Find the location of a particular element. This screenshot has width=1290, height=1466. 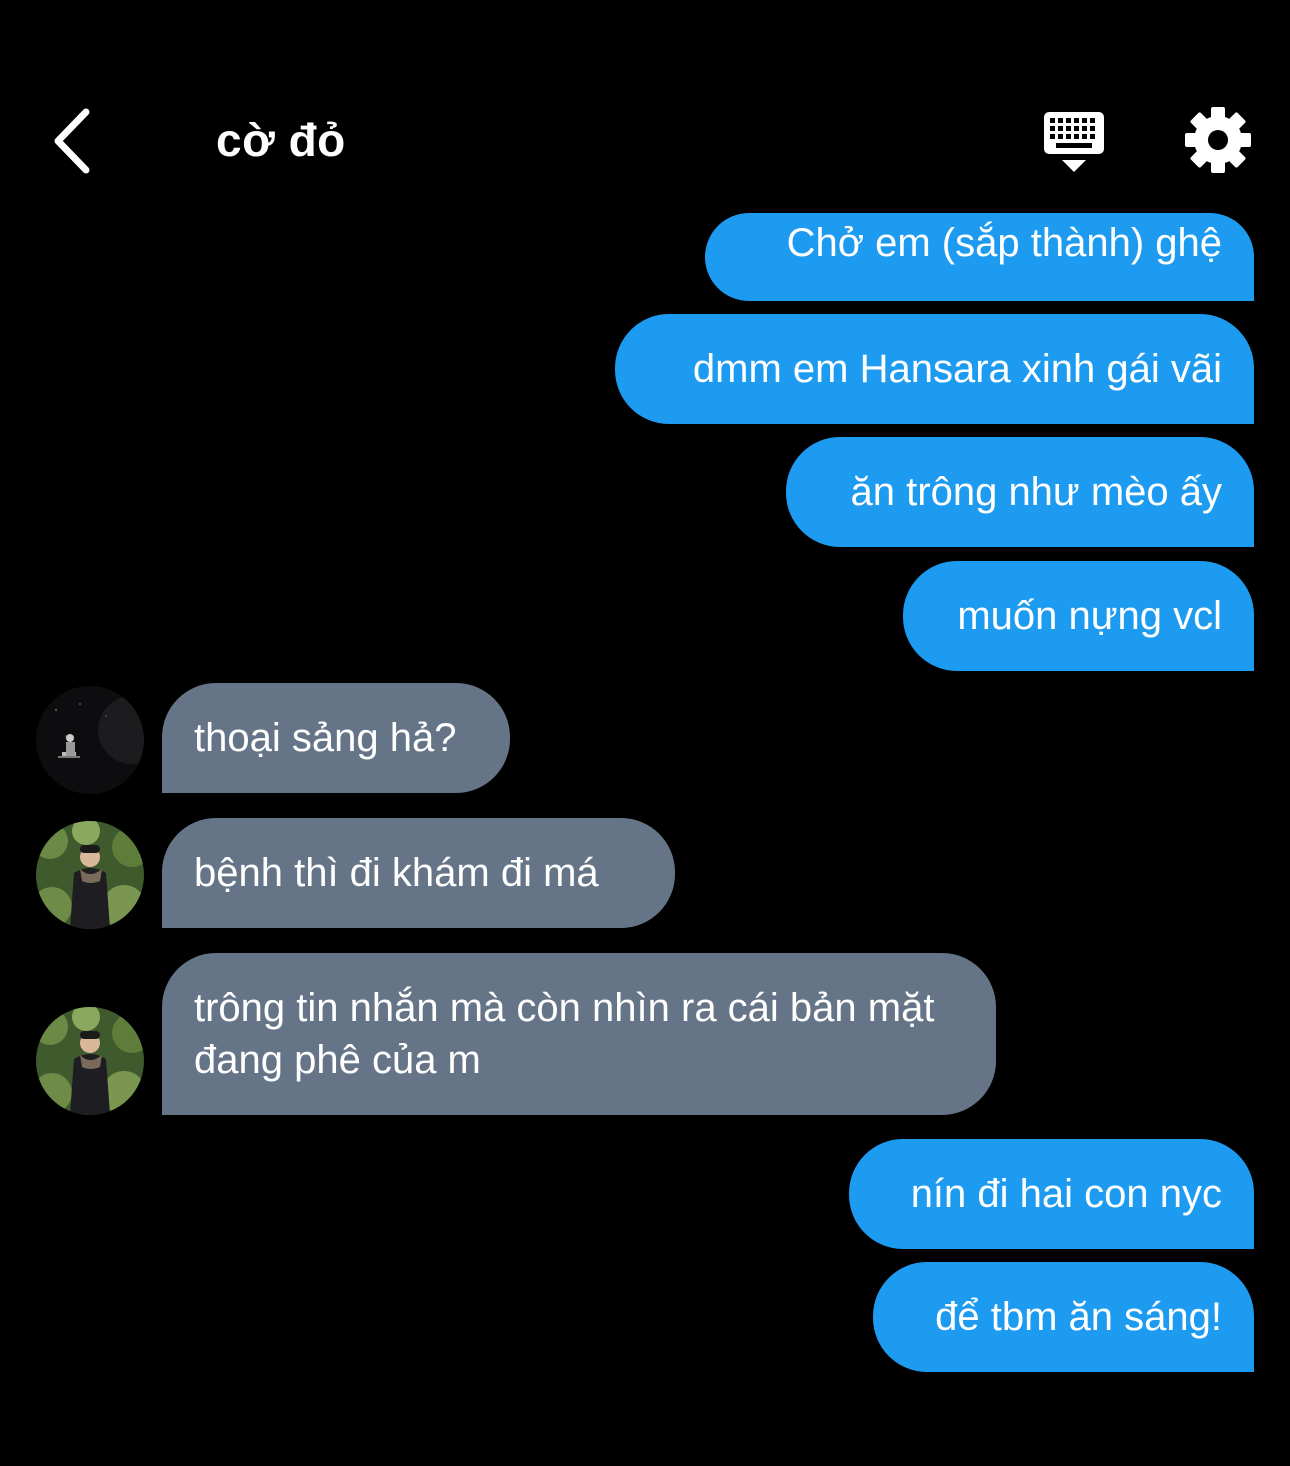

gear-icon is located at coordinates (1218, 140).